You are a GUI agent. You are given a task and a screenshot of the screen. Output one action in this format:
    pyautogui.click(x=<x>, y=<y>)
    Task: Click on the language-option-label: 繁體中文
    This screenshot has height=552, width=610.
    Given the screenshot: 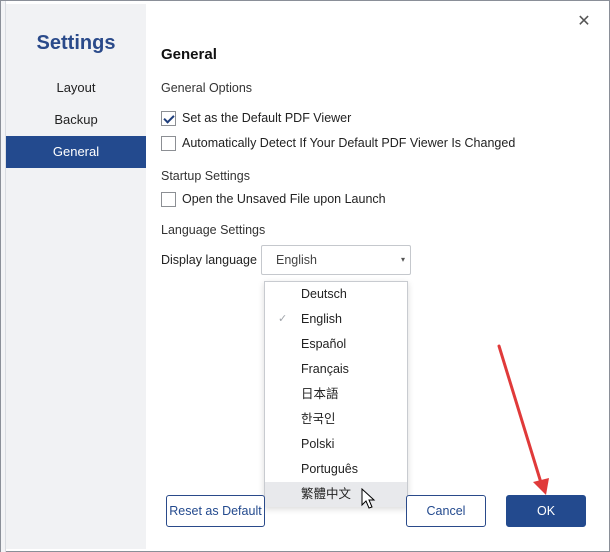 What is the action you would take?
    pyautogui.click(x=326, y=494)
    